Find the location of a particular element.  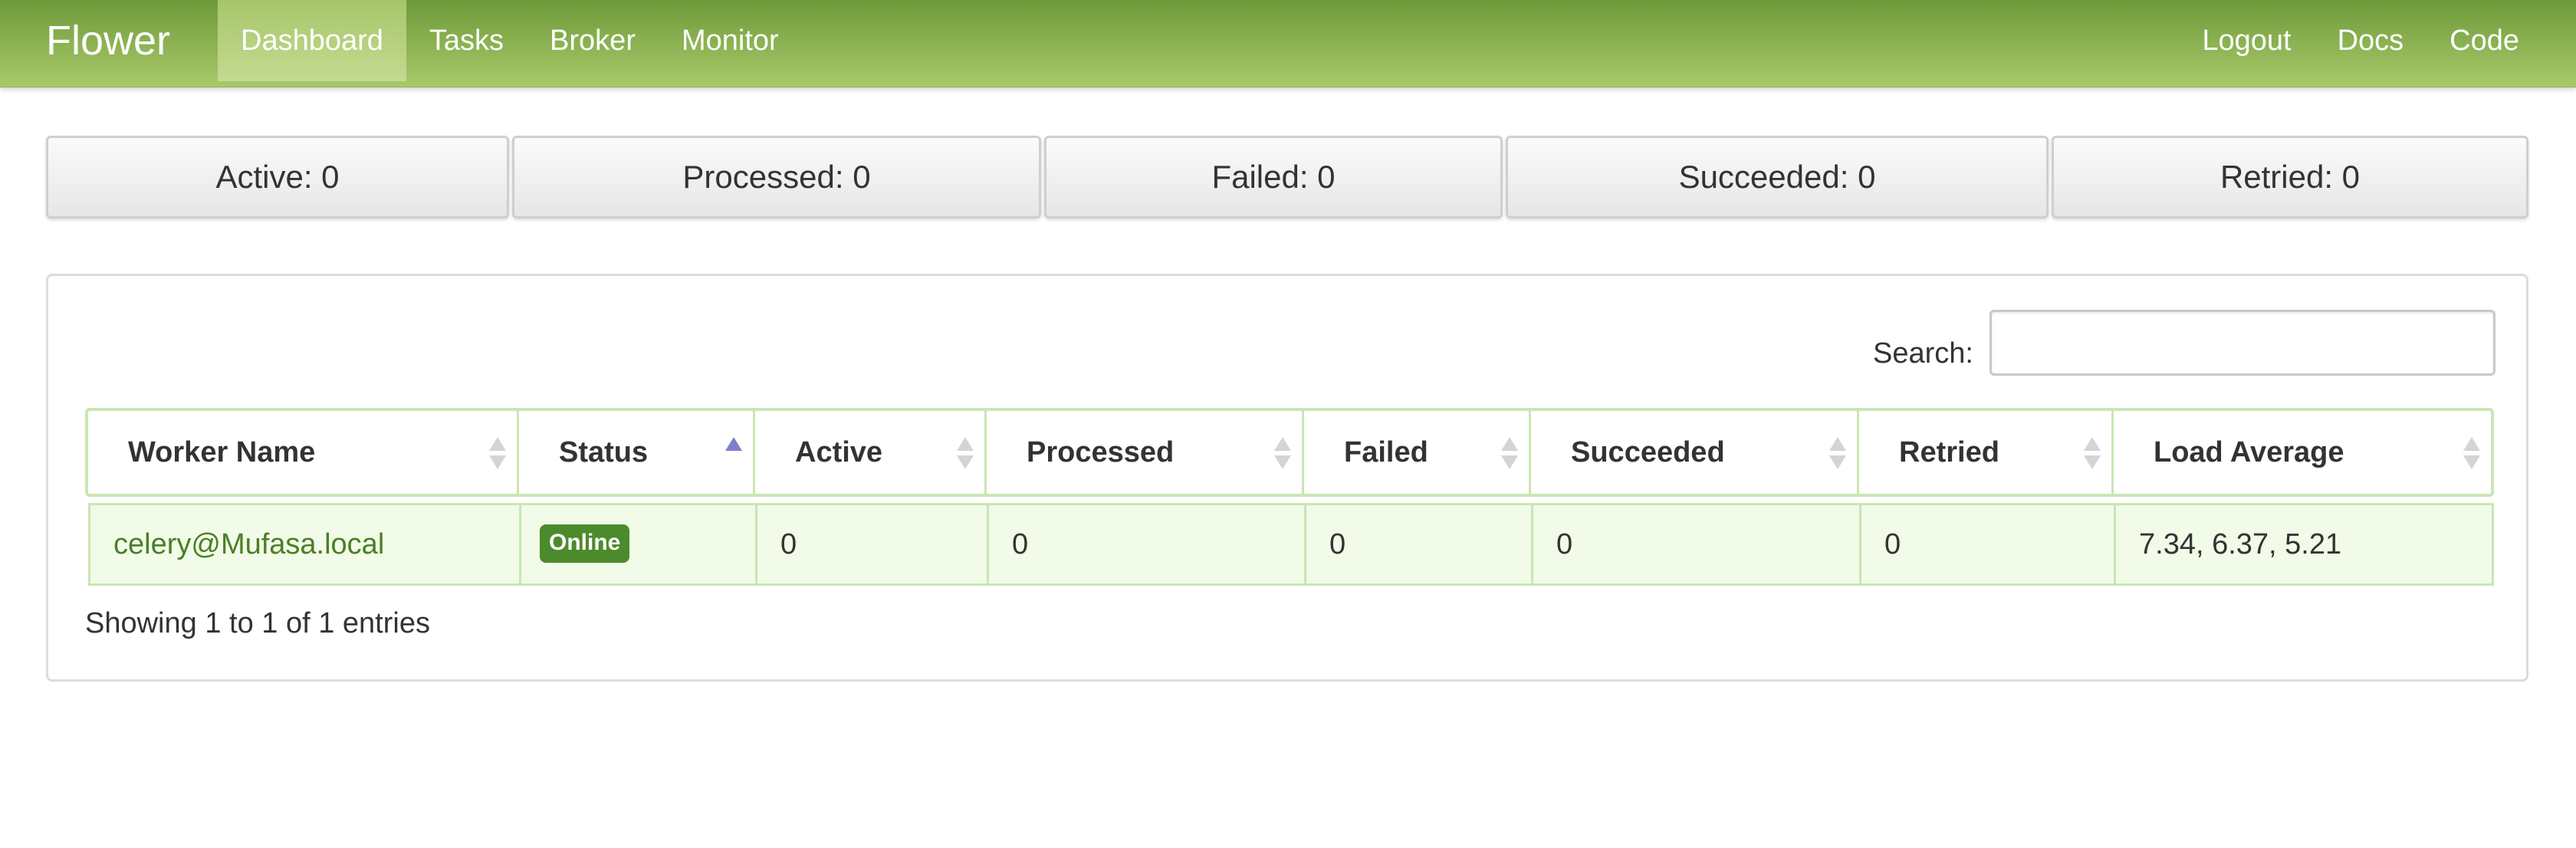

brand-logo: Flower is located at coordinates (108, 40).